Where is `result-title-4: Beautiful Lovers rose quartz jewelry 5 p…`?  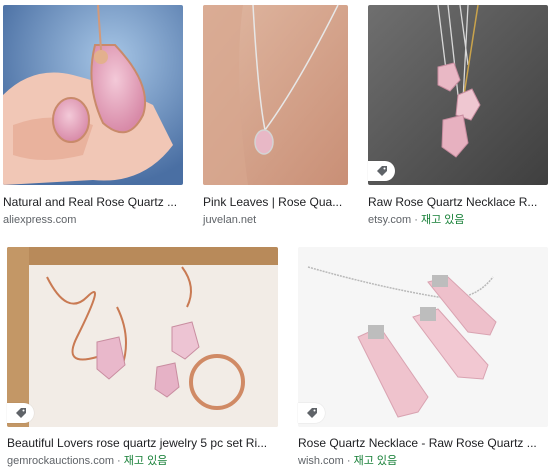 result-title-4: Beautiful Lovers rose quartz jewelry 5 p… is located at coordinates (142, 443).